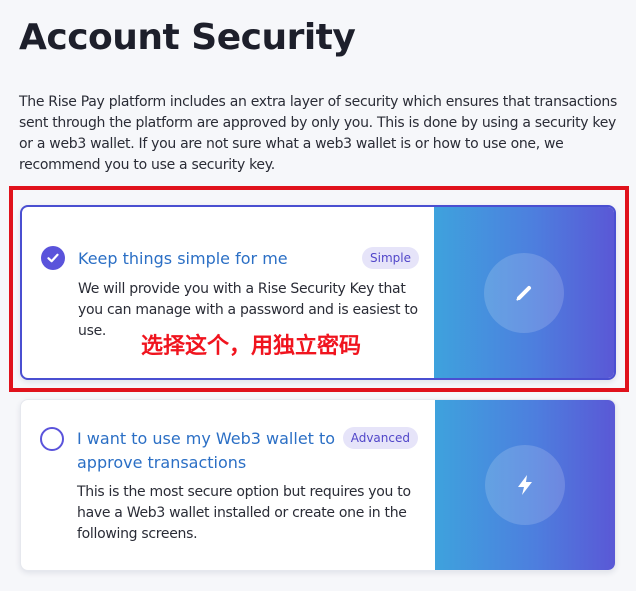 The image size is (636, 591). Describe the element at coordinates (380, 438) in the screenshot. I see `advanced-badge: Advanced` at that location.